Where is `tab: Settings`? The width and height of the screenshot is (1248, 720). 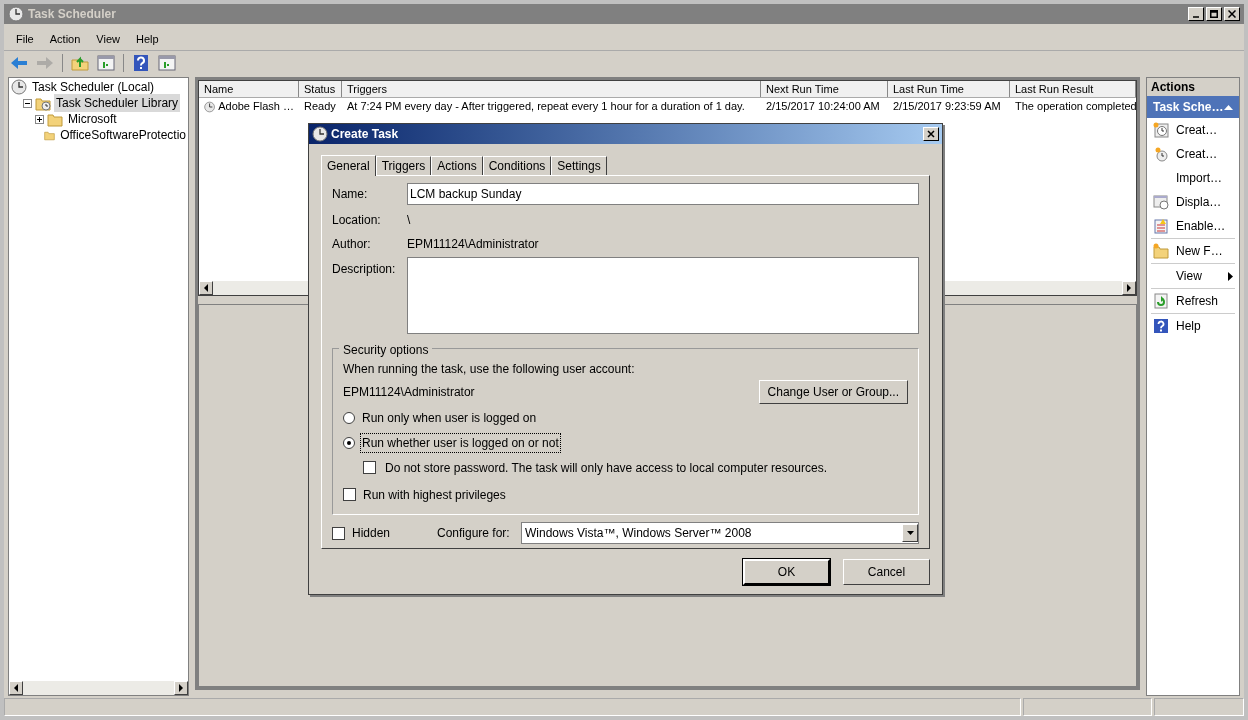 tab: Settings is located at coordinates (579, 165).